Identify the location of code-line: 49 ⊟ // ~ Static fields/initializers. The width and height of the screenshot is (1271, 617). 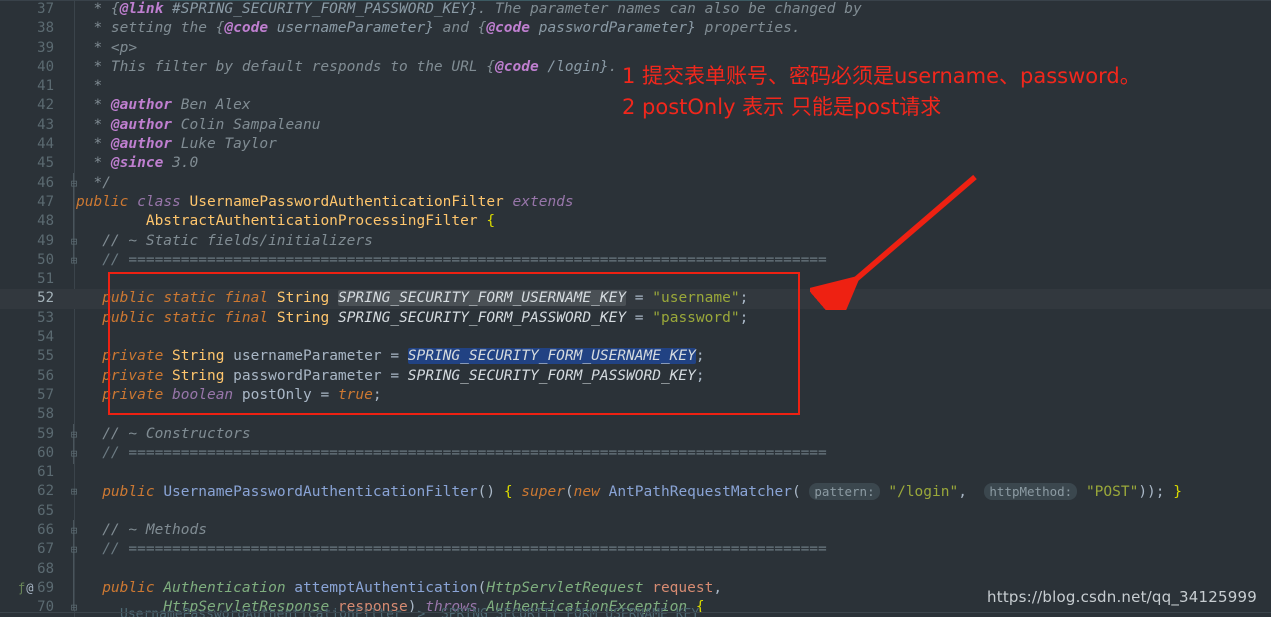
(635, 241).